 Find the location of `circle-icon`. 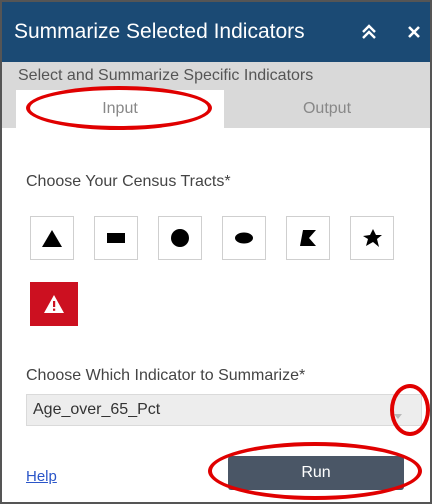

circle-icon is located at coordinates (180, 238).